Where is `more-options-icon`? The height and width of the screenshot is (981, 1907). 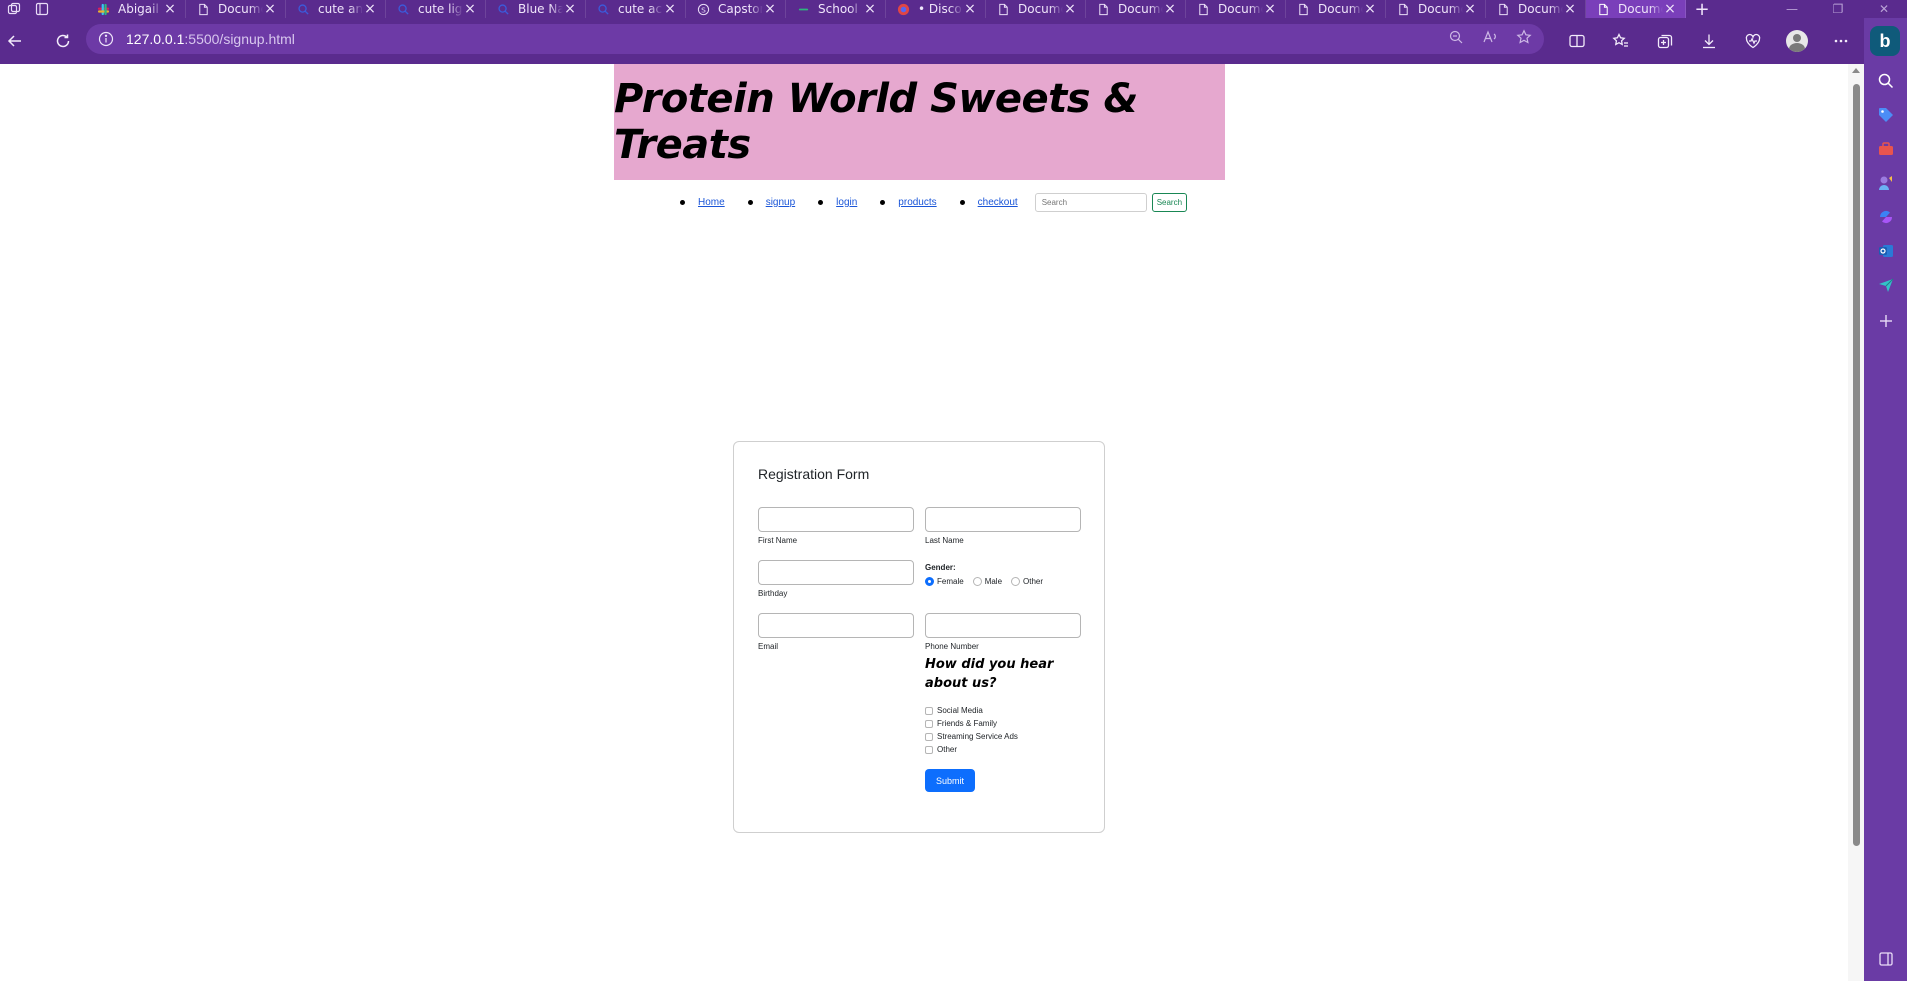
more-options-icon is located at coordinates (1841, 41).